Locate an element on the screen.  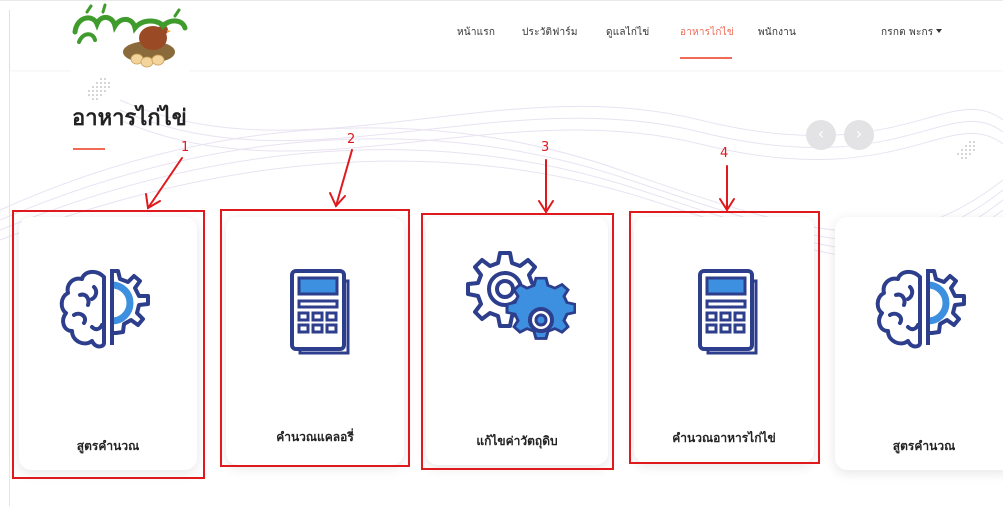
caret-down-icon is located at coordinates (939, 31).